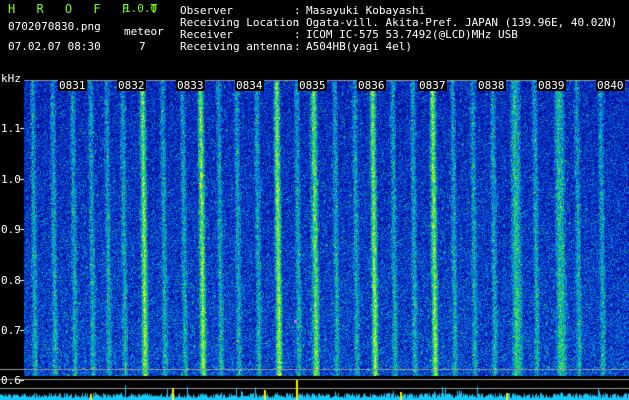 Image resolution: width=629 pixels, height=400 pixels. I want to click on y-tick-label: 0.6, so click(11, 380).